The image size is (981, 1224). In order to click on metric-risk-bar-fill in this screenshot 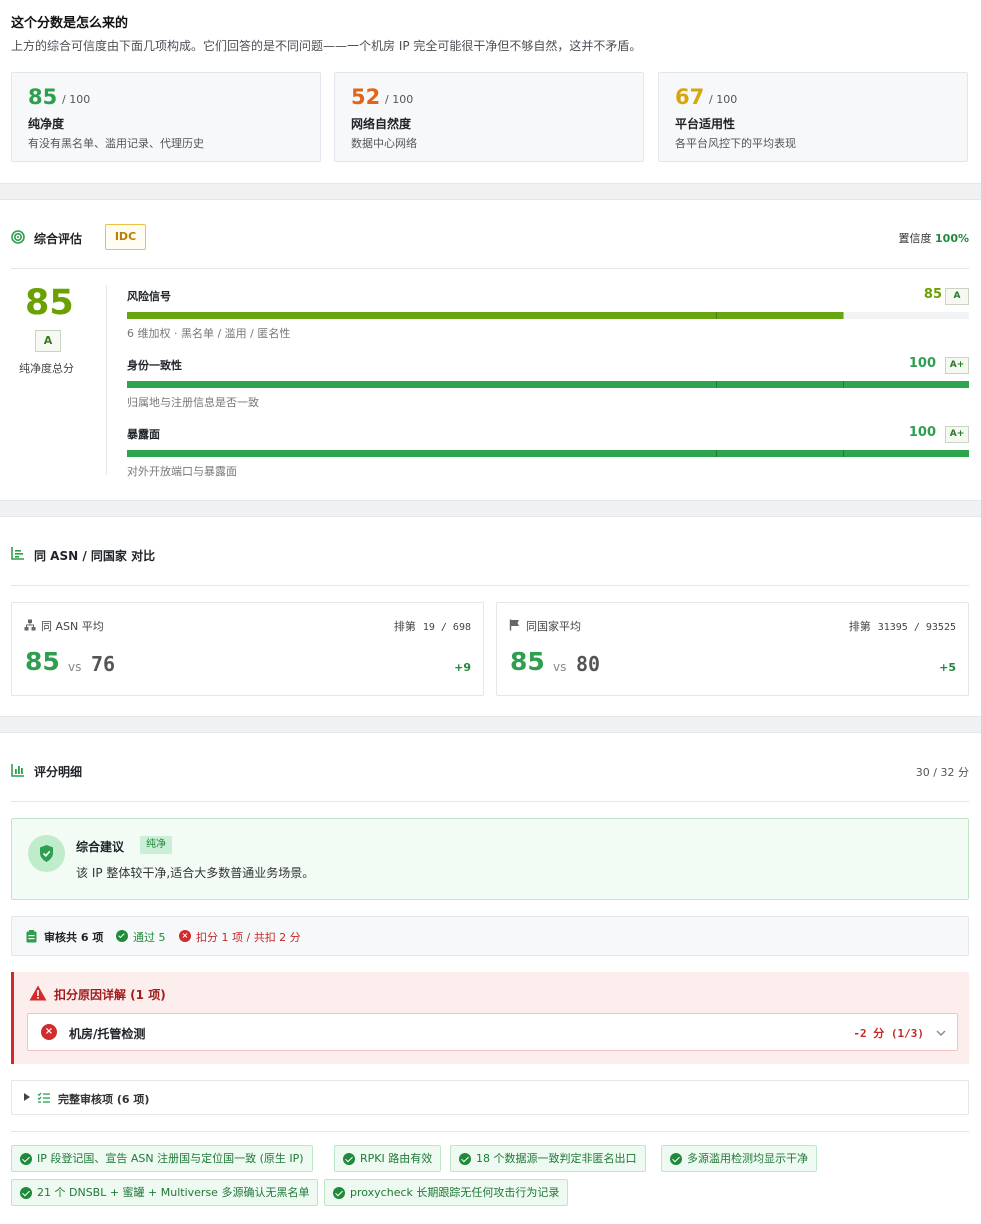, I will do `click(485, 315)`.